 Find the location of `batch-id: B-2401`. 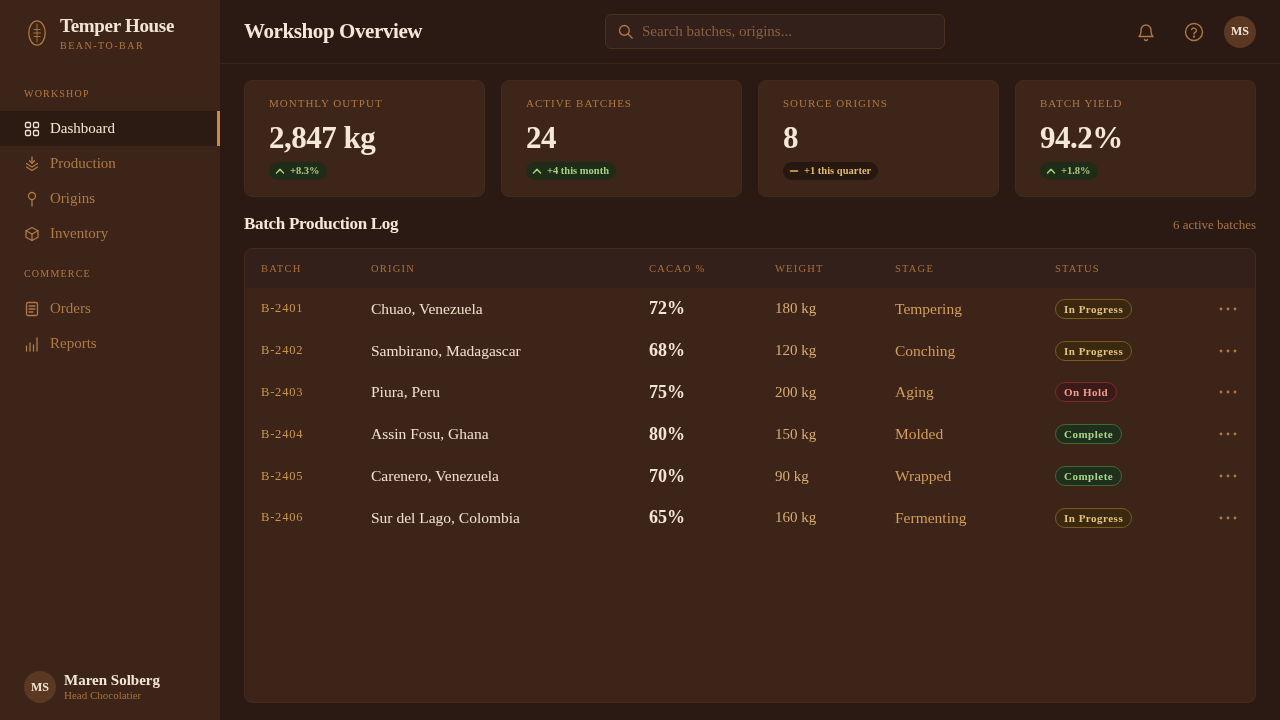

batch-id: B-2401 is located at coordinates (282, 309).